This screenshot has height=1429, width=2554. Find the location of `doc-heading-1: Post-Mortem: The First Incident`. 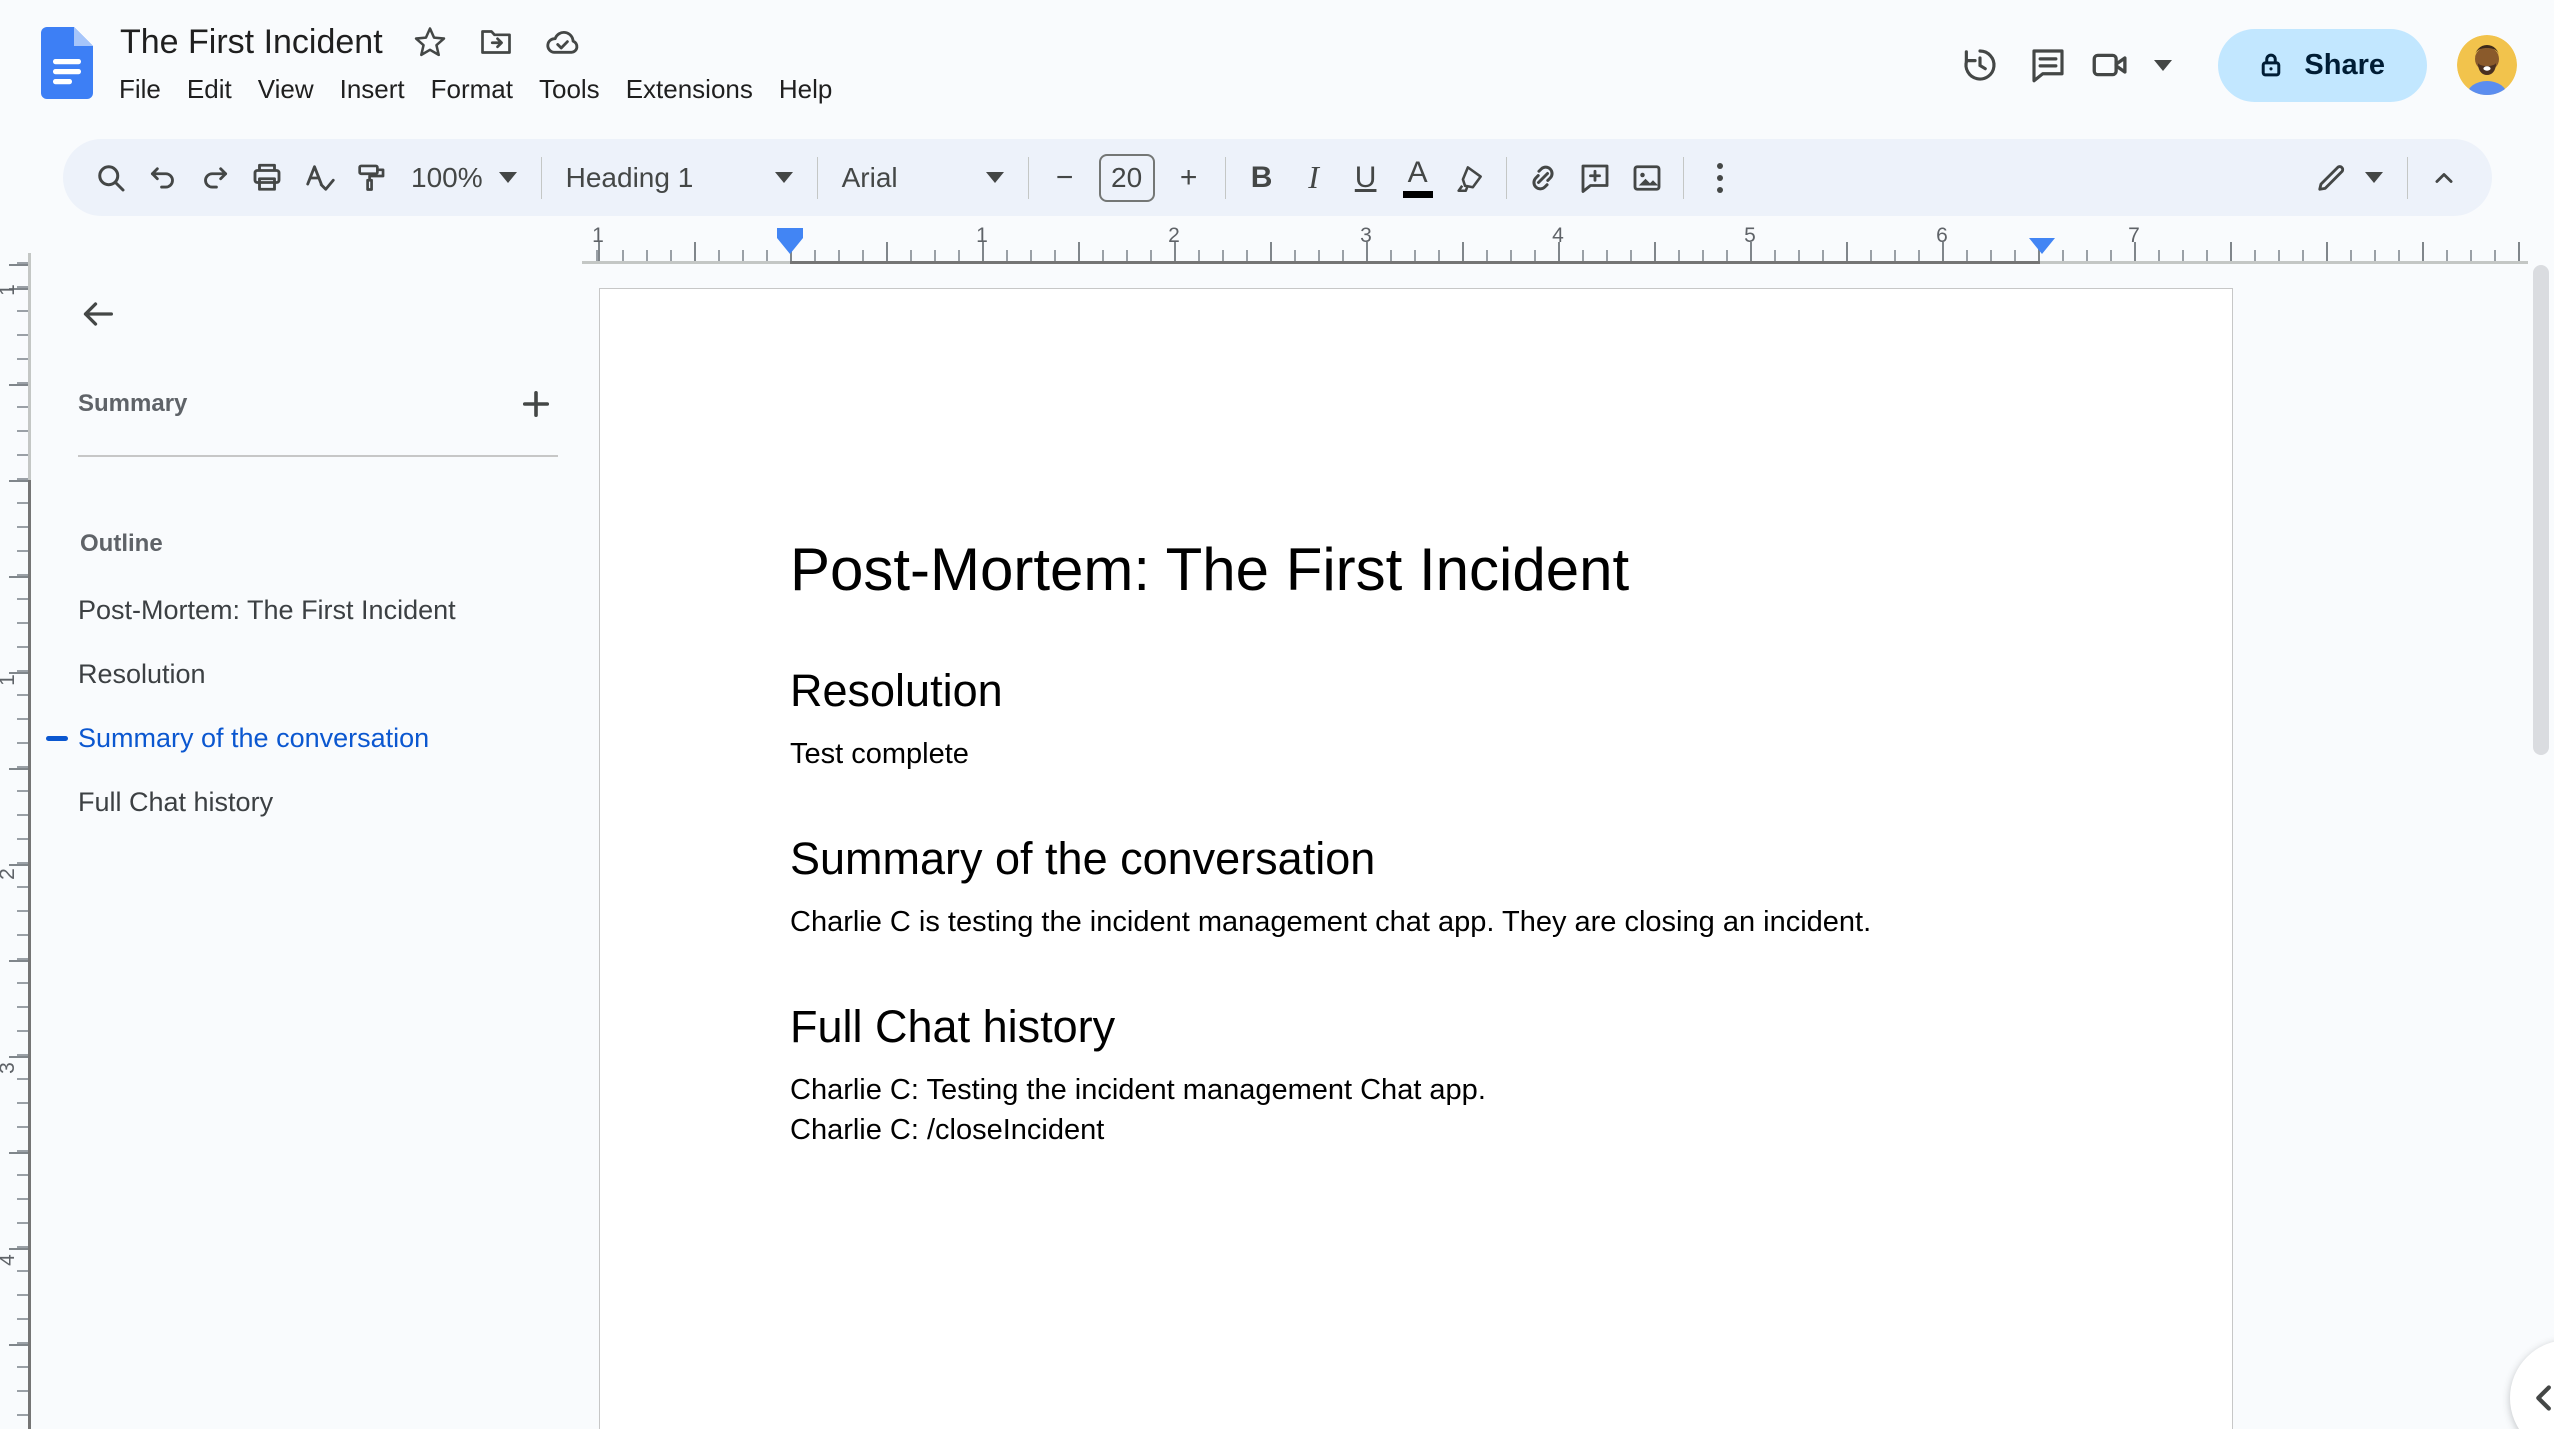

doc-heading-1: Post-Mortem: The First Incident is located at coordinates (1416, 570).